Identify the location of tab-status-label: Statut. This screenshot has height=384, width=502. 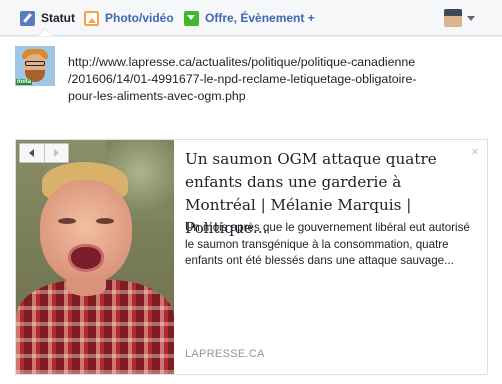
(58, 18).